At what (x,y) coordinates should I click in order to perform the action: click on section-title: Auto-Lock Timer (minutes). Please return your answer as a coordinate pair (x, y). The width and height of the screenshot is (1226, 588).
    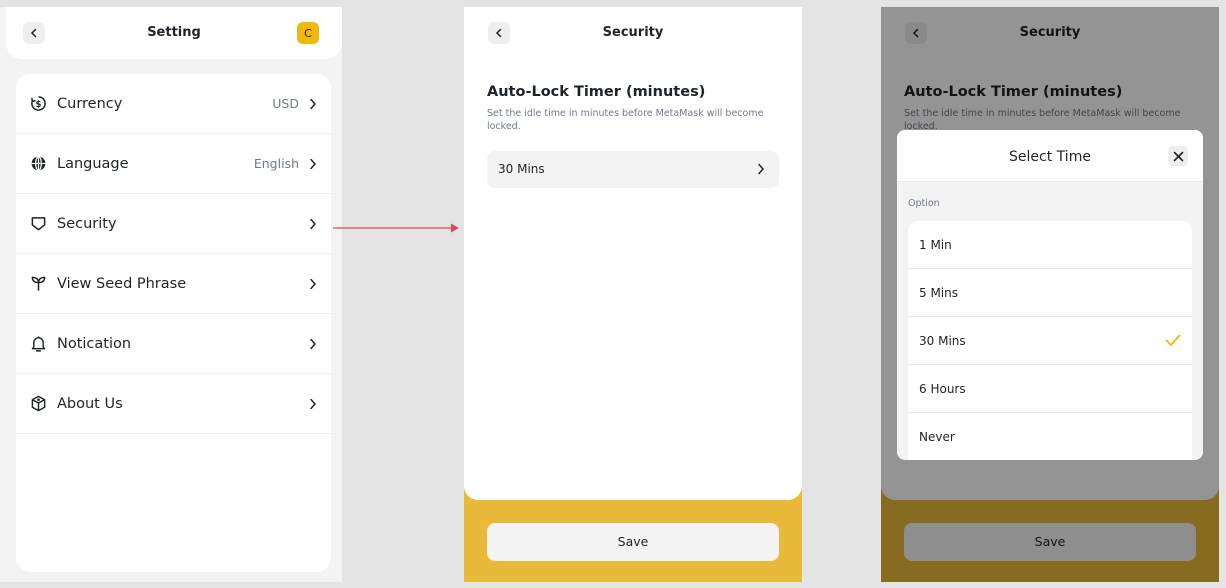
    Looking at the image, I should click on (596, 92).